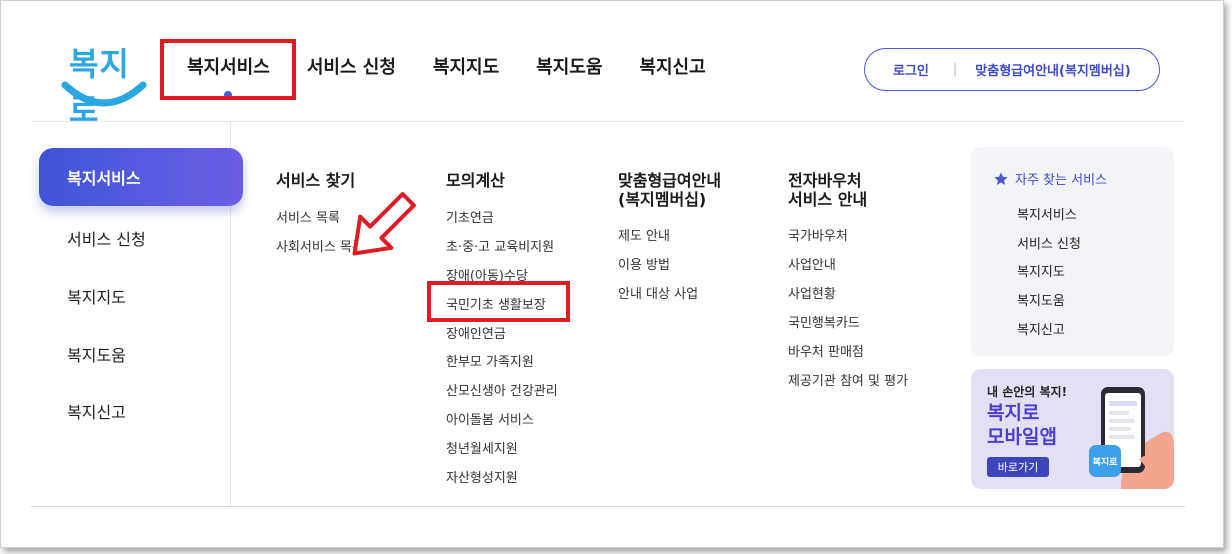  I want to click on annotation-highlight-link, so click(498, 301).